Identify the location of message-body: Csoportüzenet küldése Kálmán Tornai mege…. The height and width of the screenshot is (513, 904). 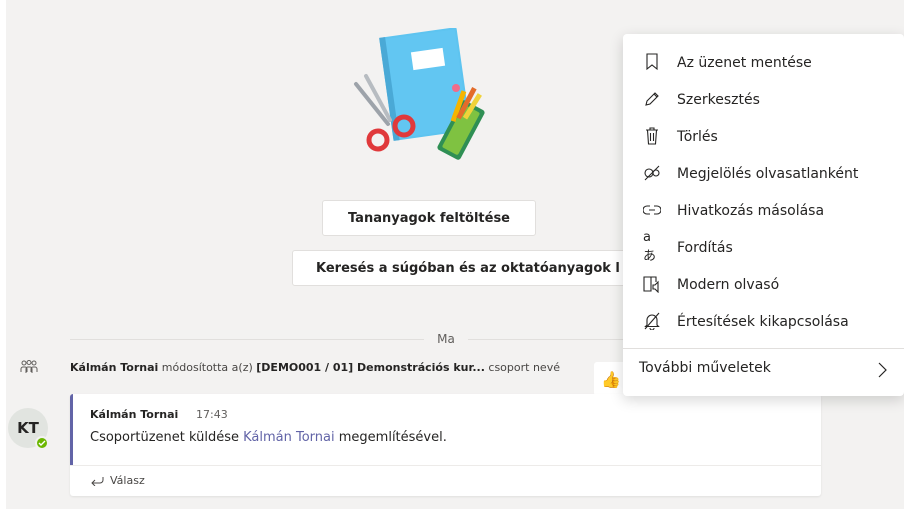
(268, 437).